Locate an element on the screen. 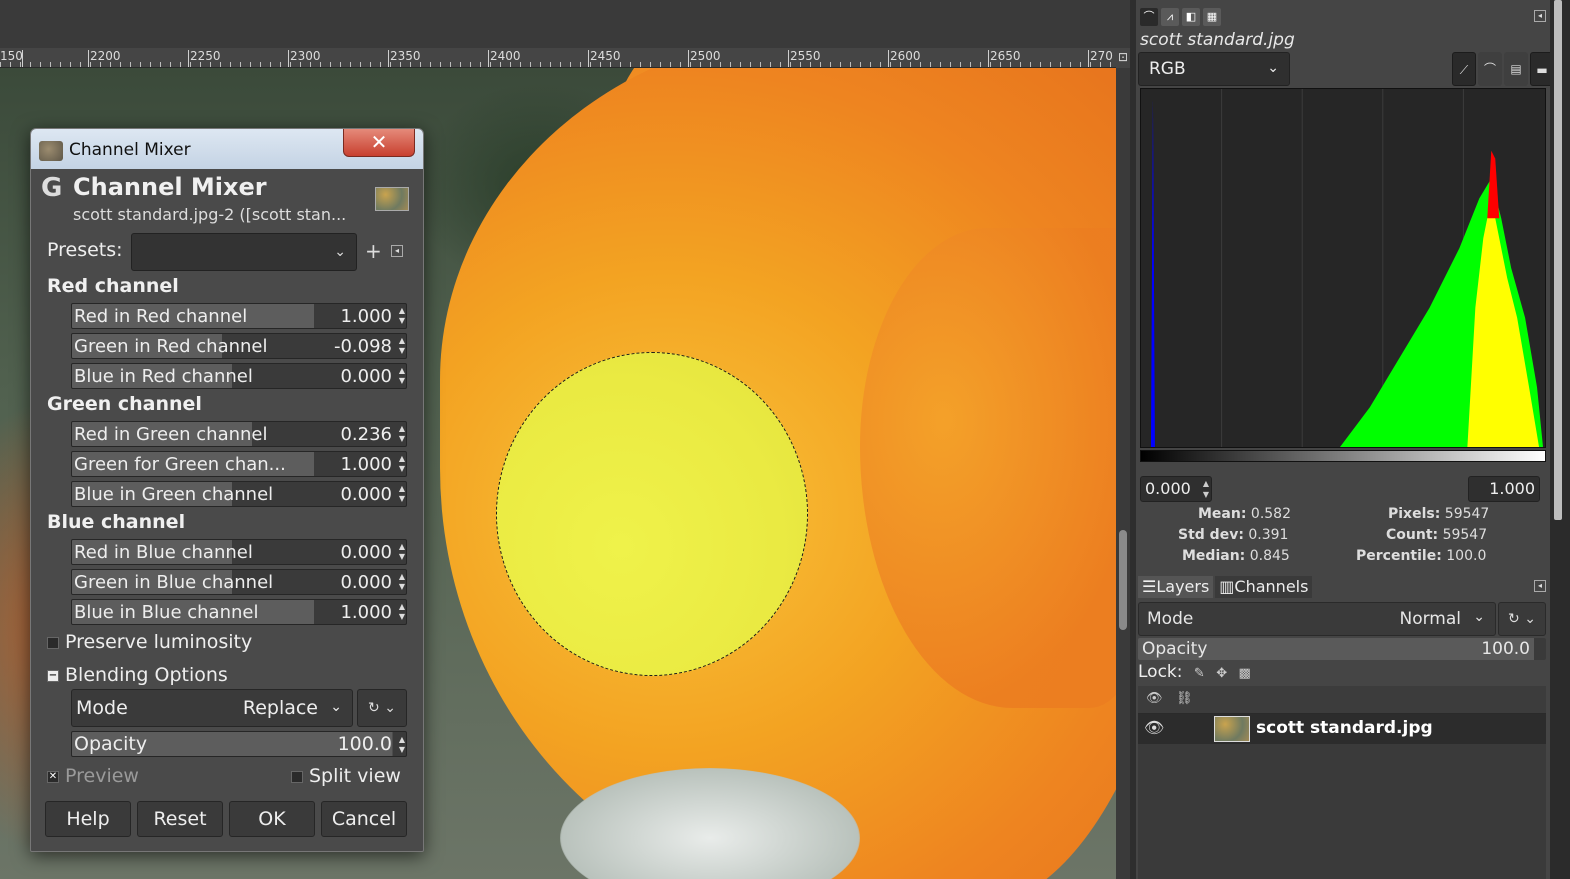  layer-opacity-value: 100.0 is located at coordinates (1505, 649).